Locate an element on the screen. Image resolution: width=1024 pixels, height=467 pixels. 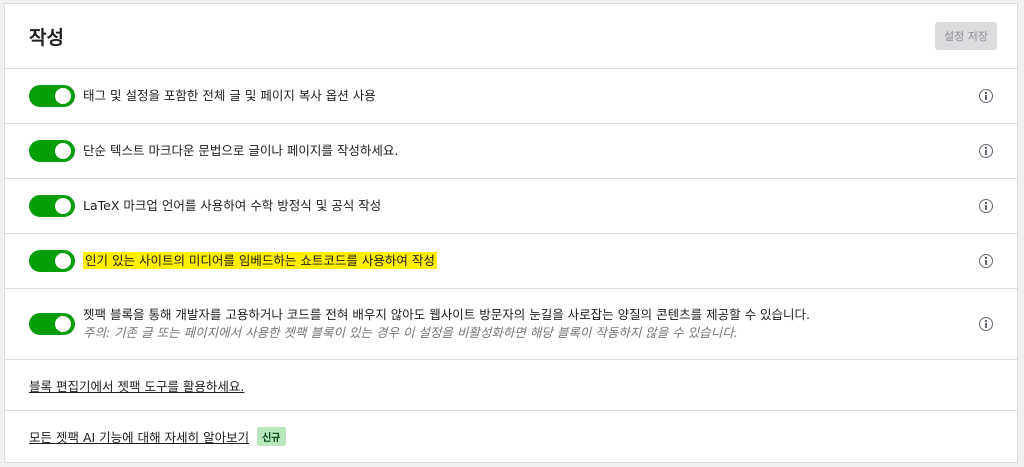
setting-label: 태그 및 설정을 포함한 전체 글 및 페이지 복사 옵션 사용 is located at coordinates (229, 95).